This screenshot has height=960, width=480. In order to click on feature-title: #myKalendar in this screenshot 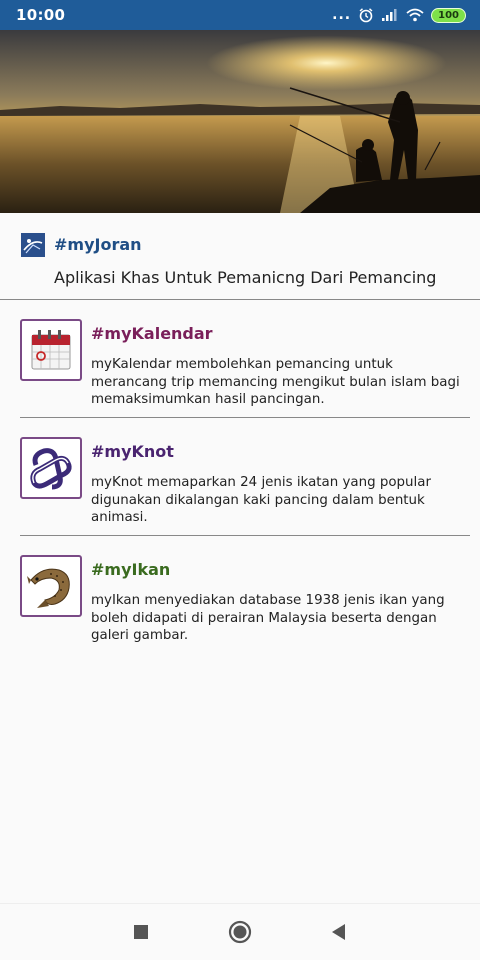, I will do `click(152, 333)`.